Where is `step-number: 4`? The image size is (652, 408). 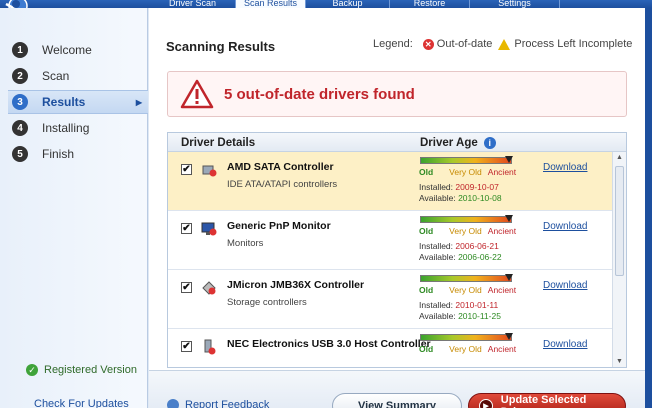
step-number: 4 is located at coordinates (20, 128).